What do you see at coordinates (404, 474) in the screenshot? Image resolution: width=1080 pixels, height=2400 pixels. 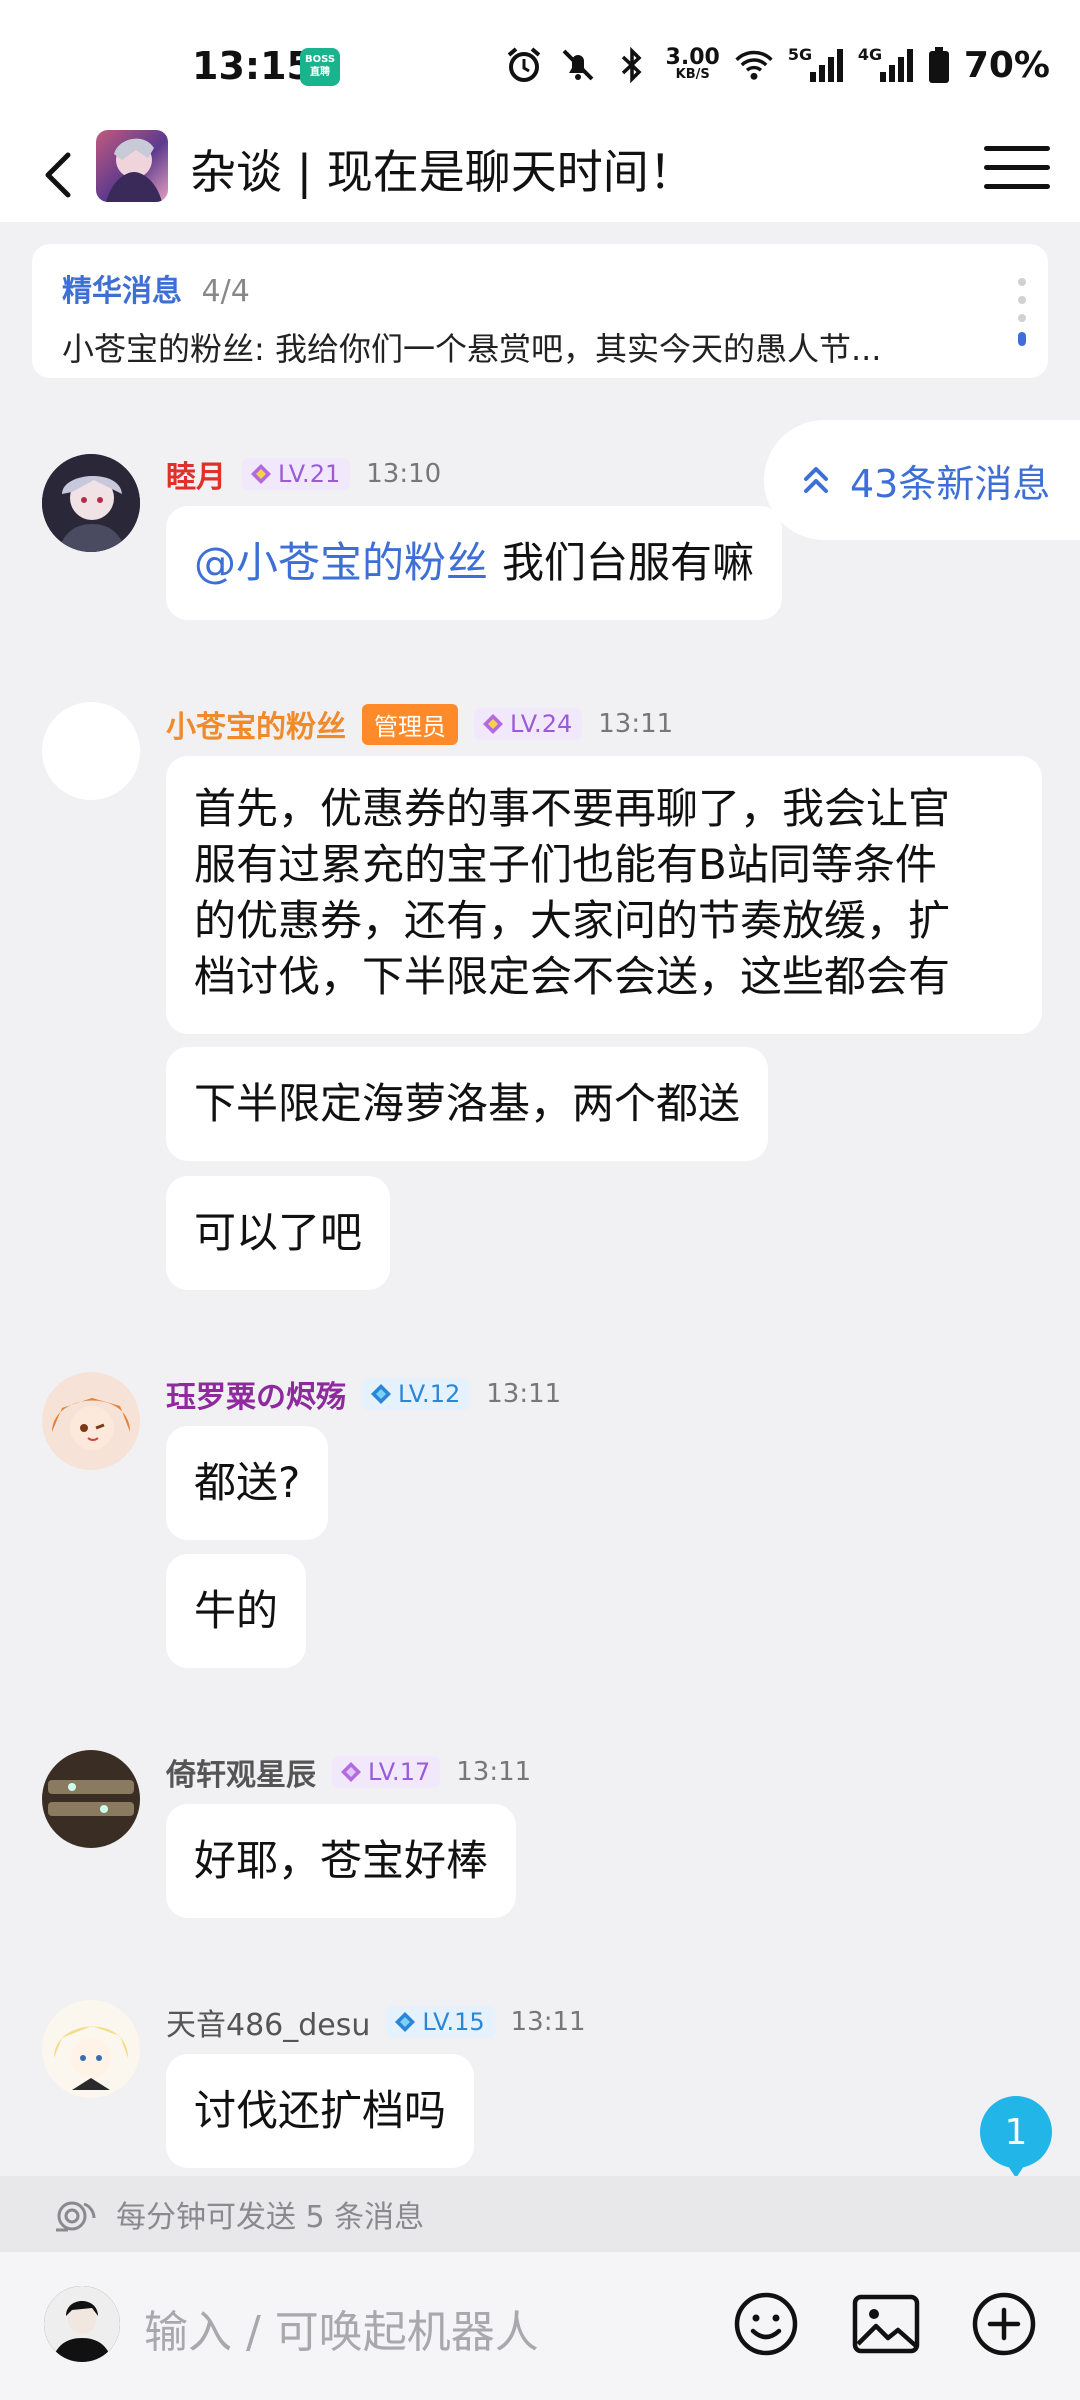 I see `message-time: 13:10` at bounding box center [404, 474].